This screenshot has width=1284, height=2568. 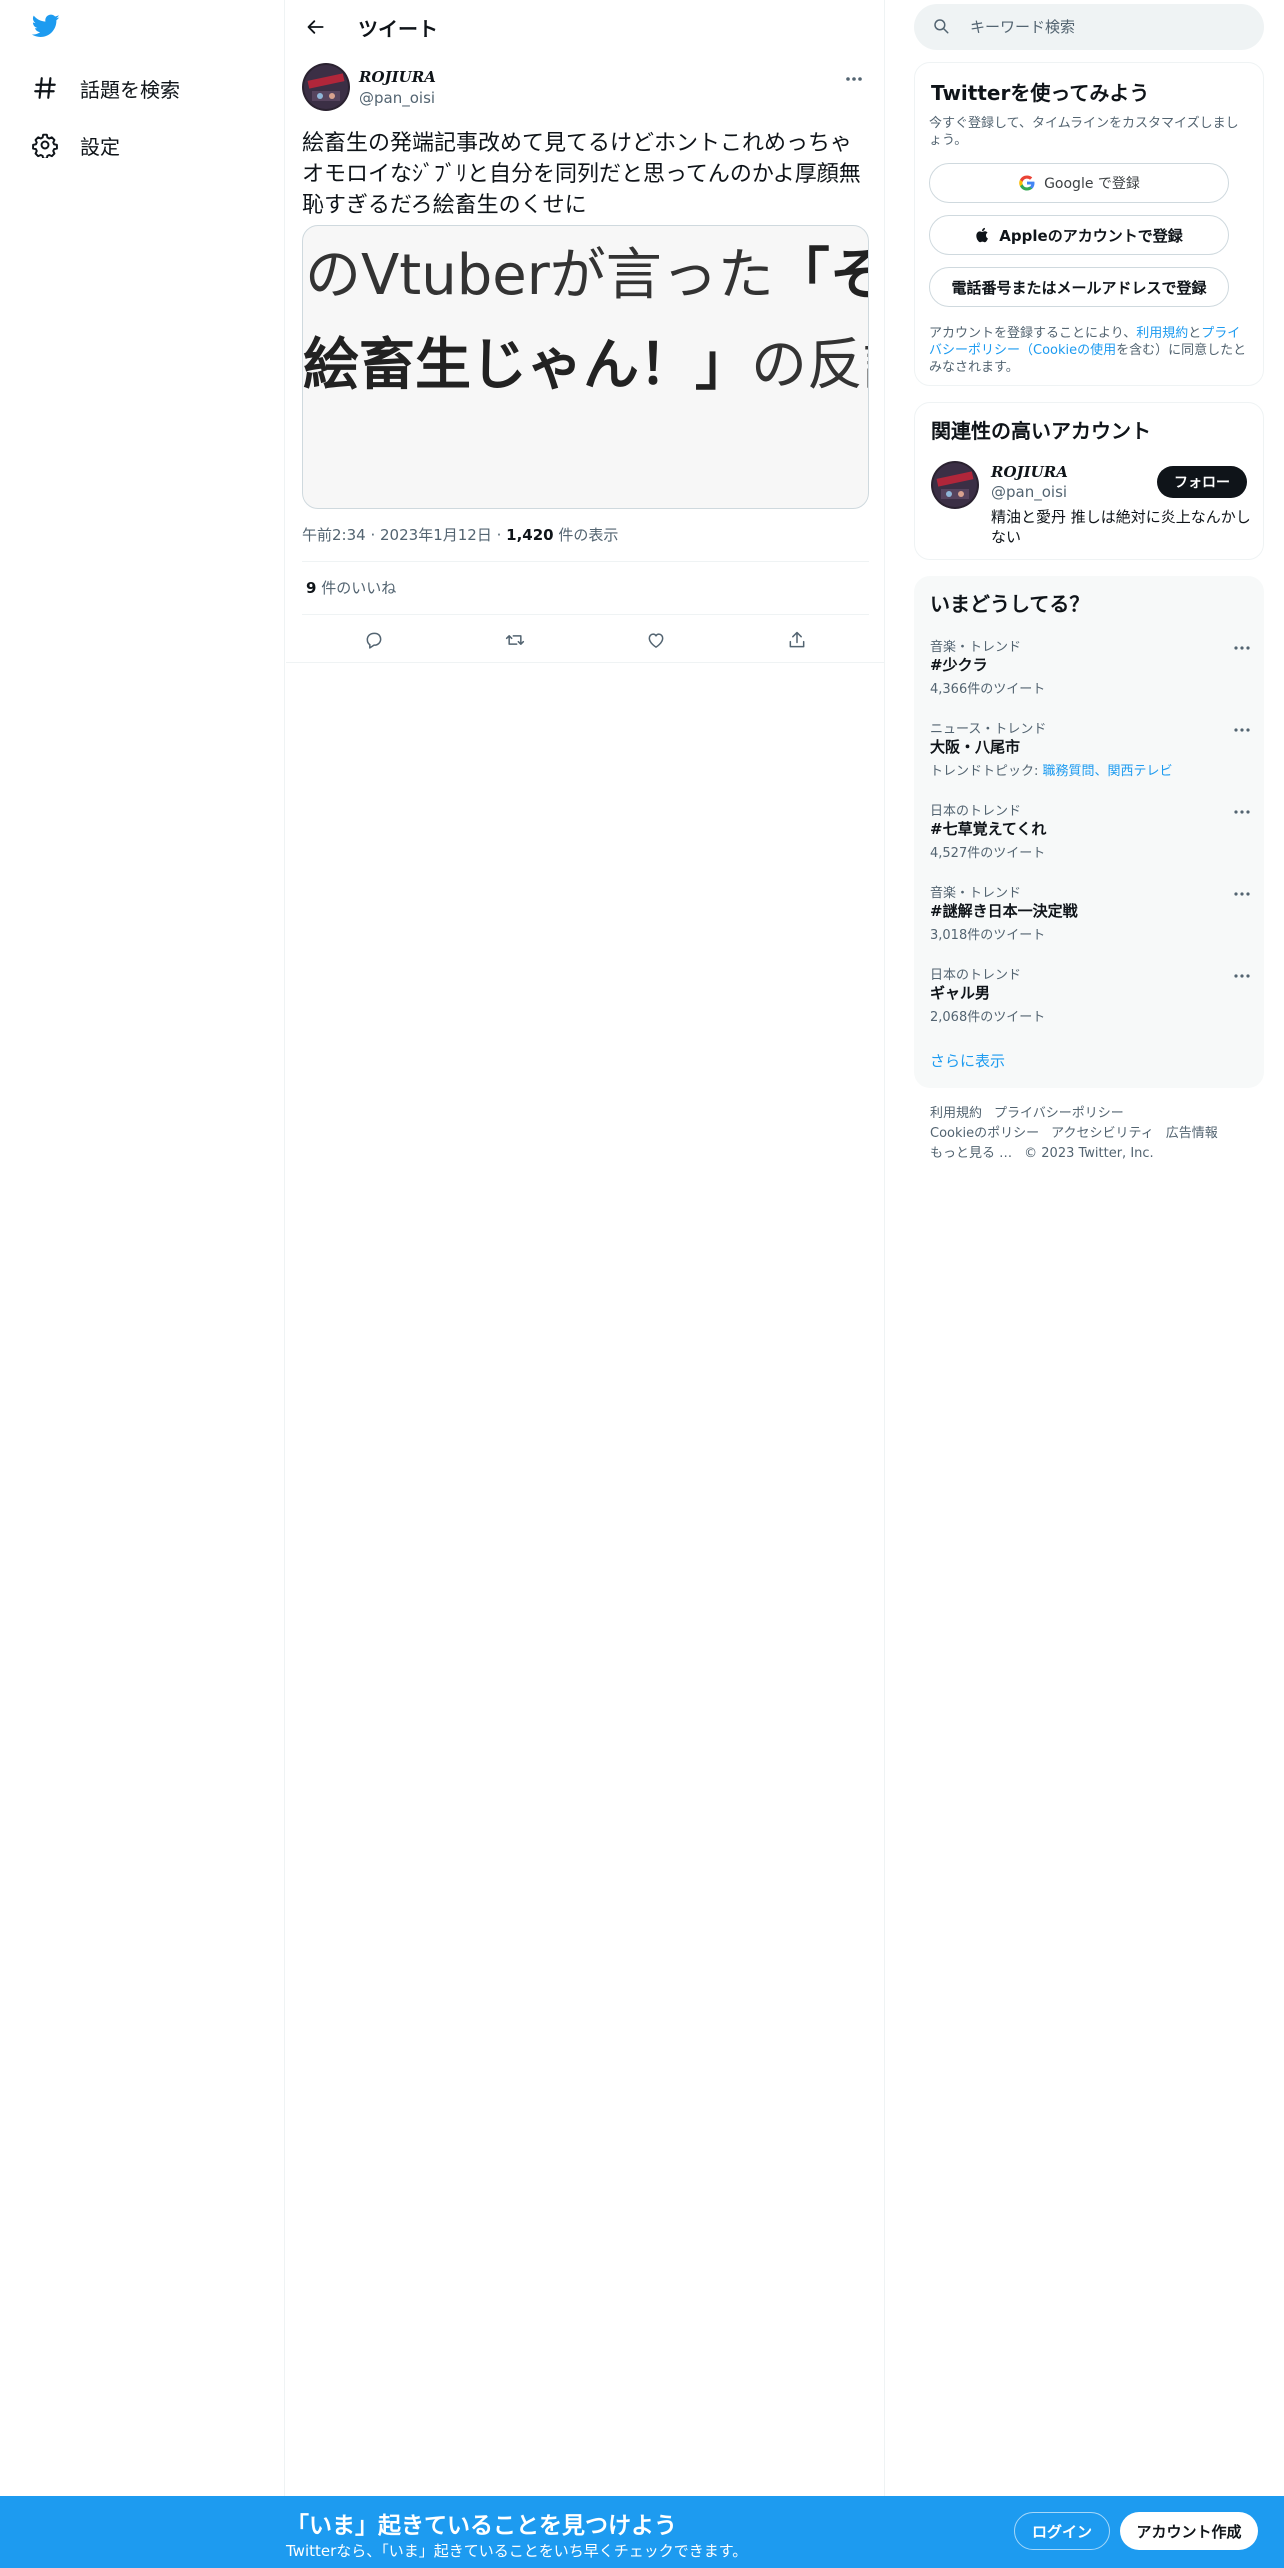 I want to click on trend-item: ニュース・トレンド 大阪・八尾市 トレンドトピック: 職務質問、関西テレビ, so click(x=1090, y=755).